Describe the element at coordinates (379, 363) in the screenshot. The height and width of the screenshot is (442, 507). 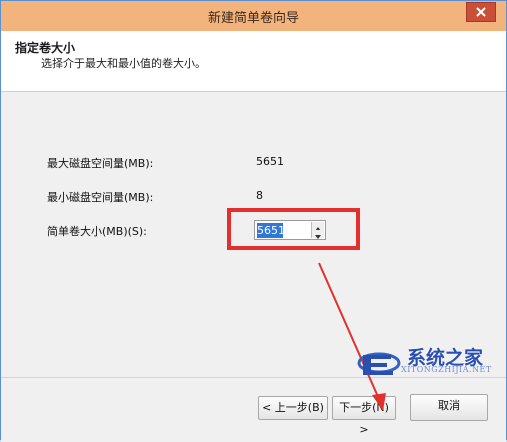
I see `watermark-logo-icon` at that location.